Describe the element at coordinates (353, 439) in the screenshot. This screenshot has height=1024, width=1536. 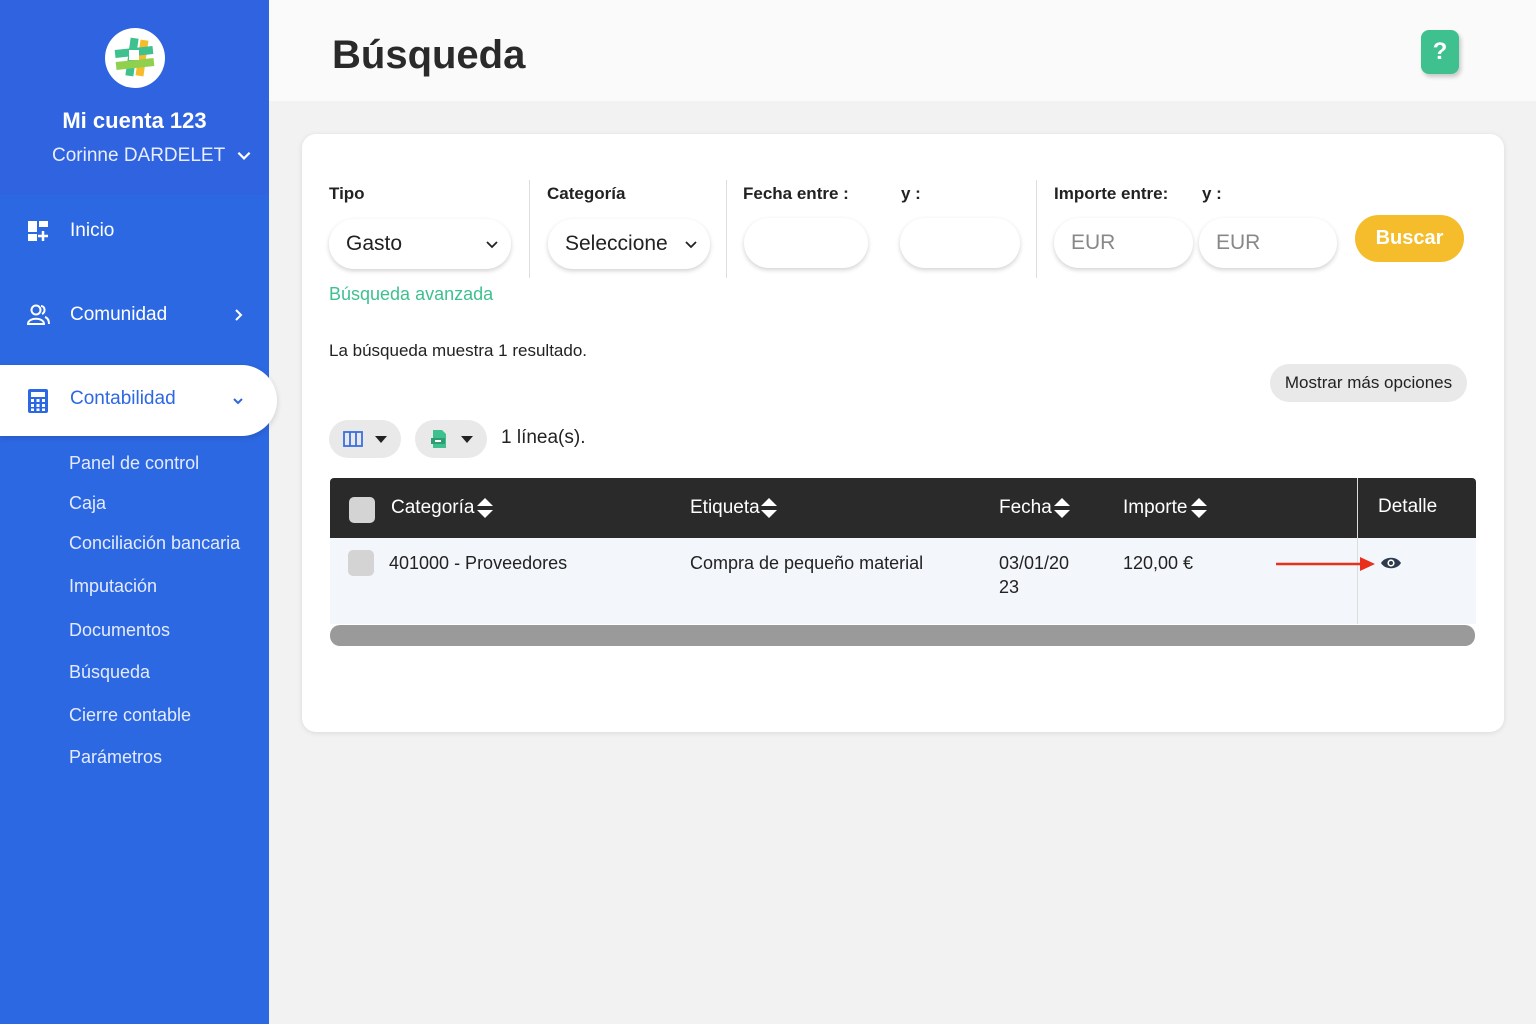
I see `columns-icon` at that location.